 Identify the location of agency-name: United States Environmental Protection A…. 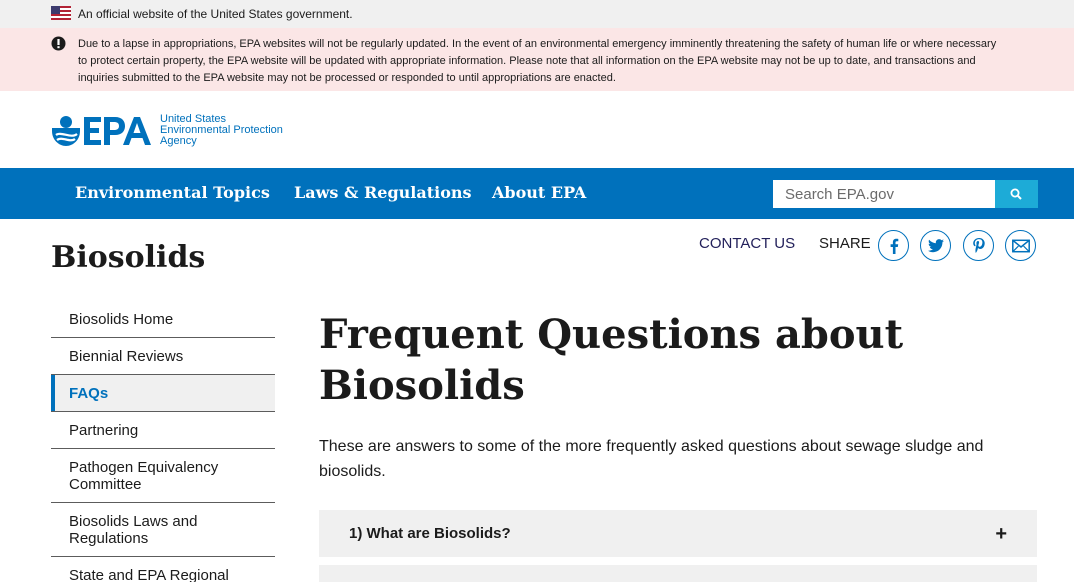
(221, 130).